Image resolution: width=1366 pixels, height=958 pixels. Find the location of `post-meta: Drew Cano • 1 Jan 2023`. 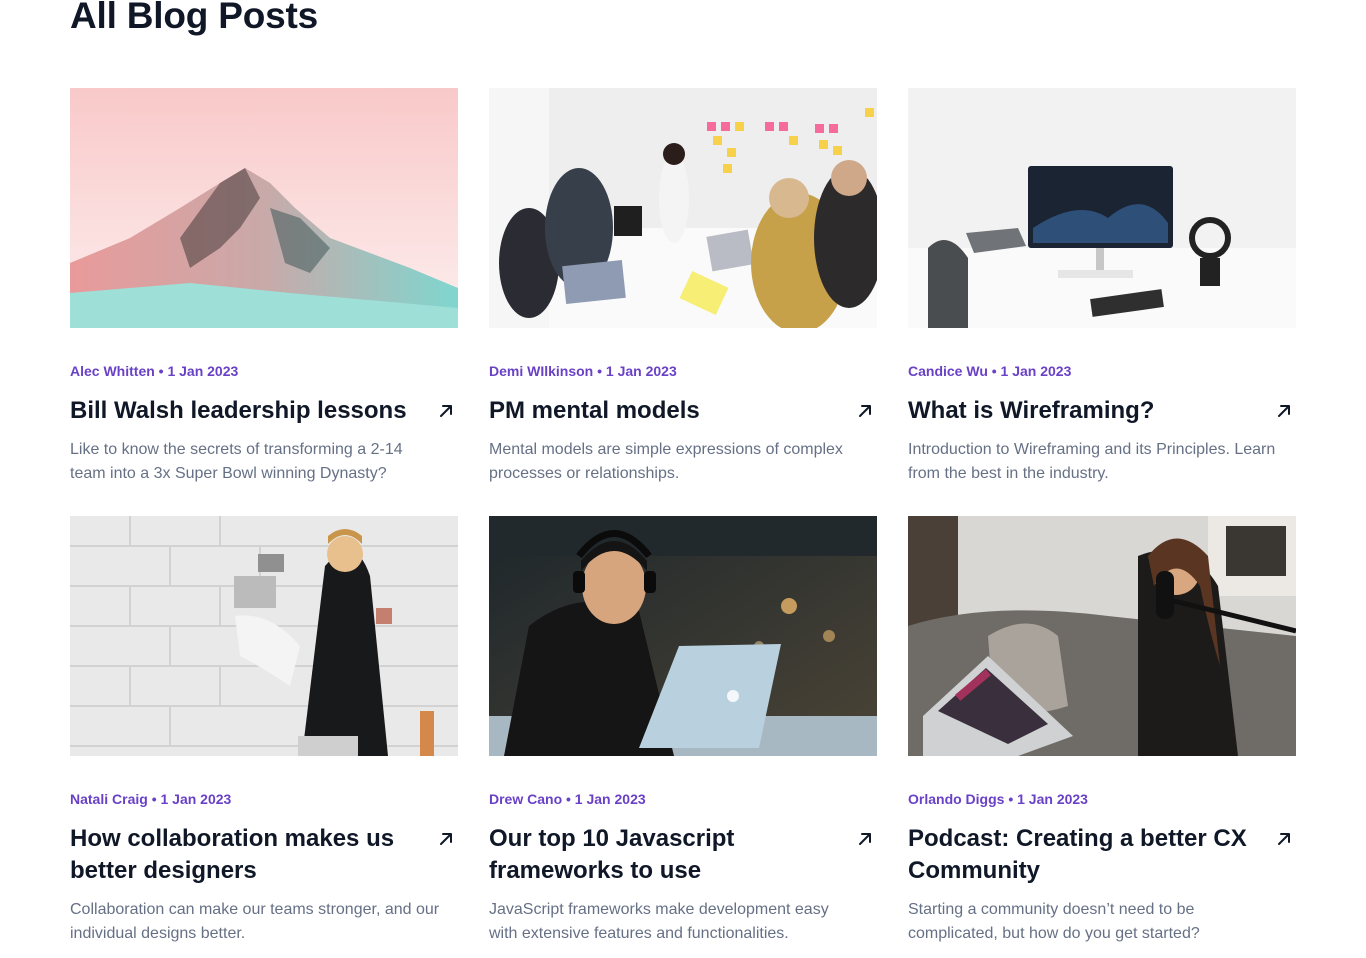

post-meta: Drew Cano • 1 Jan 2023 is located at coordinates (567, 799).